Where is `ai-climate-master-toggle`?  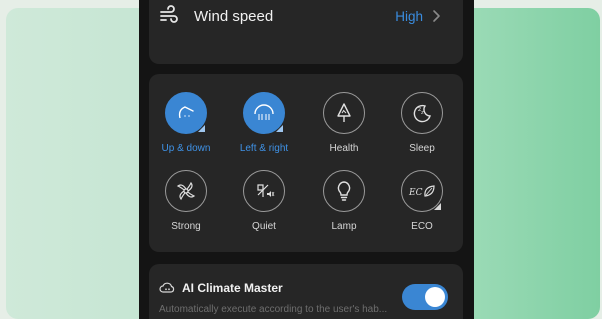 ai-climate-master-toggle is located at coordinates (425, 297).